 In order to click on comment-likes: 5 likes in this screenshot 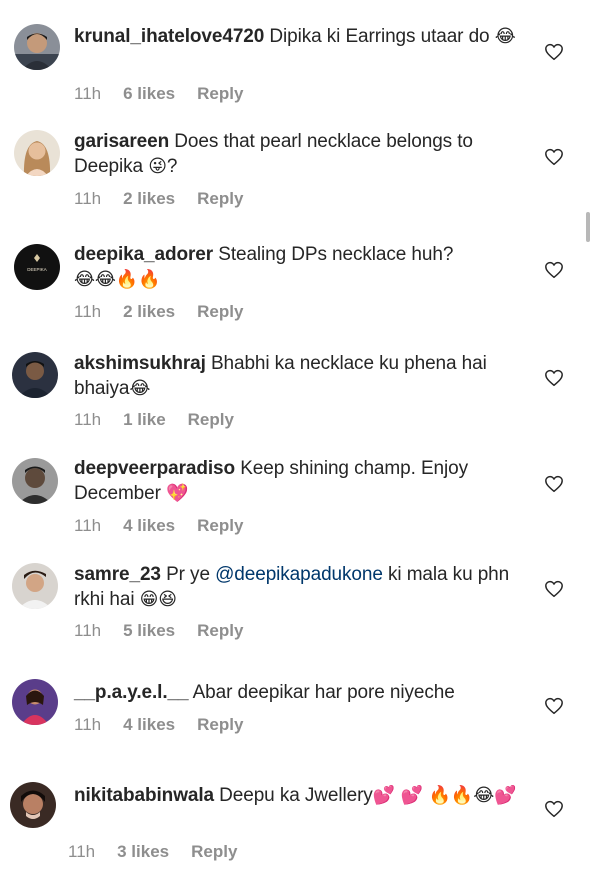, I will do `click(149, 630)`.